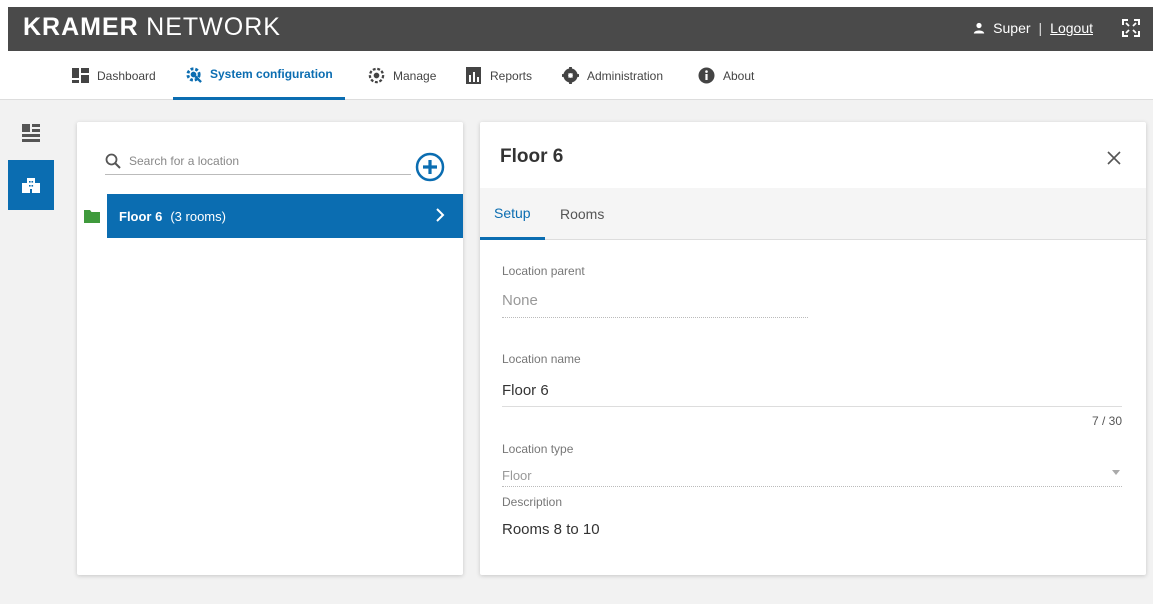 The height and width of the screenshot is (604, 1153). Describe the element at coordinates (141, 216) in the screenshot. I see `location-name: Floor 6` at that location.